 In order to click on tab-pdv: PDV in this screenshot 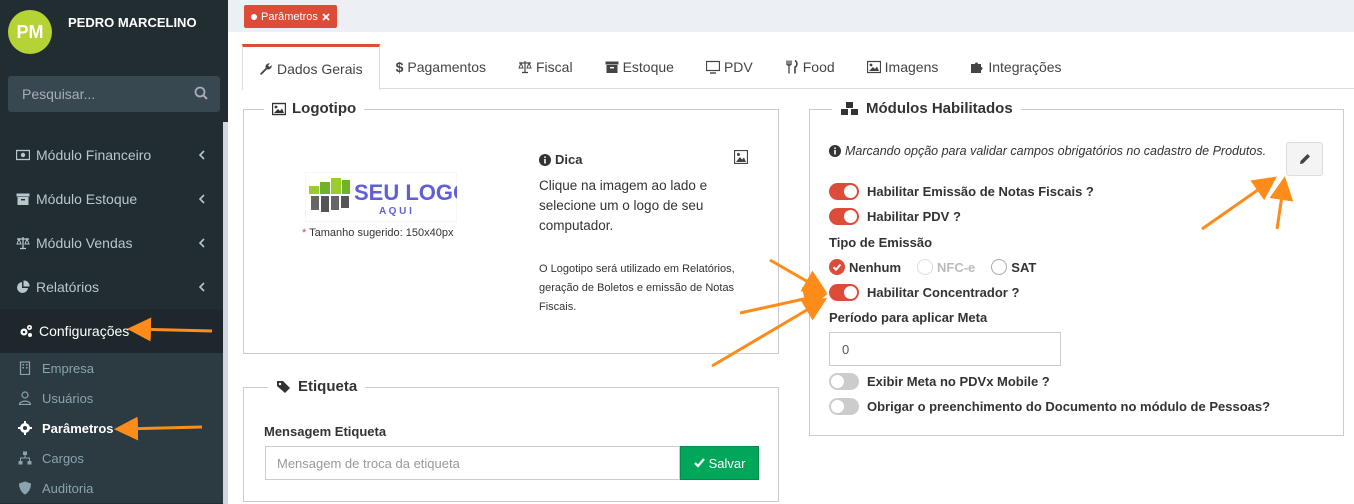, I will do `click(729, 66)`.